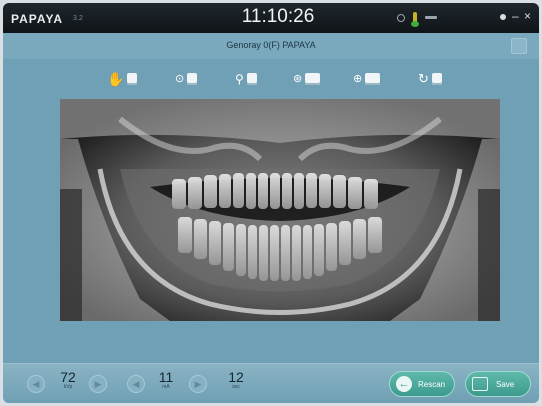 This screenshot has height=406, width=542. I want to click on image-toolbar: ✋ ⊙ ⚲ ⊛ ⊕ ↻, so click(271, 79).